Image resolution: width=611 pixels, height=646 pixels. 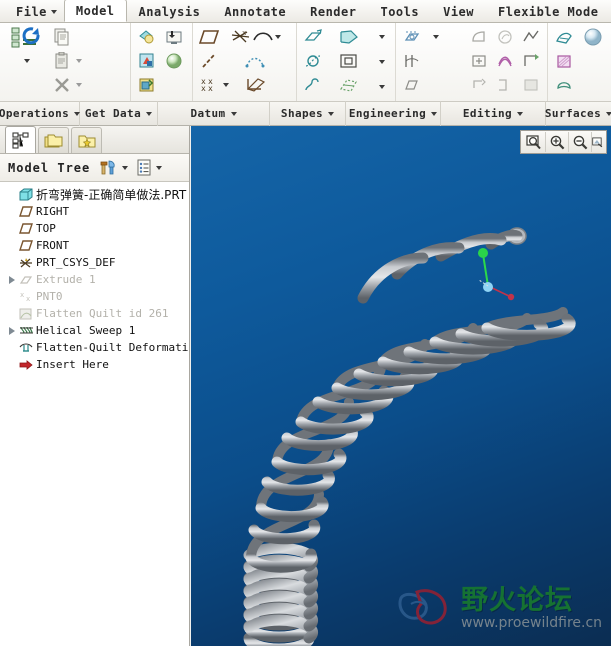 What do you see at coordinates (209, 37) in the screenshot?
I see `datum-plane-button` at bounding box center [209, 37].